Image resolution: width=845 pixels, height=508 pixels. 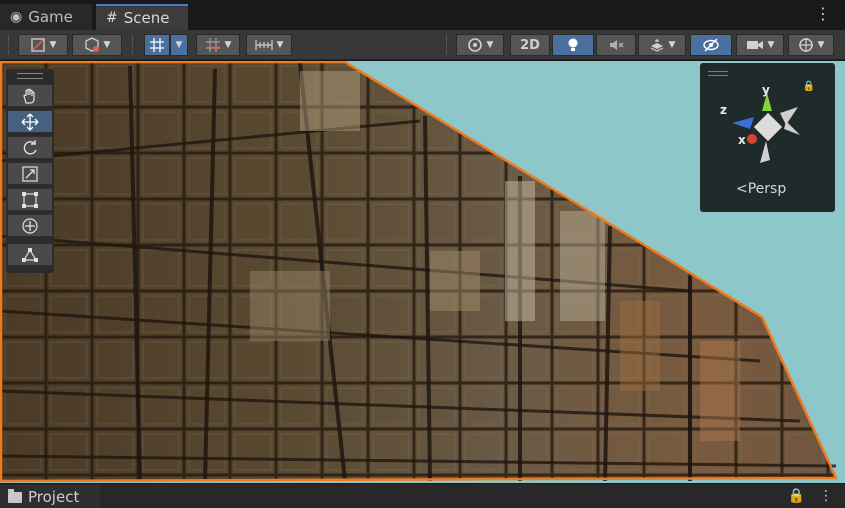 I want to click on effects-icon, so click(x=656, y=45).